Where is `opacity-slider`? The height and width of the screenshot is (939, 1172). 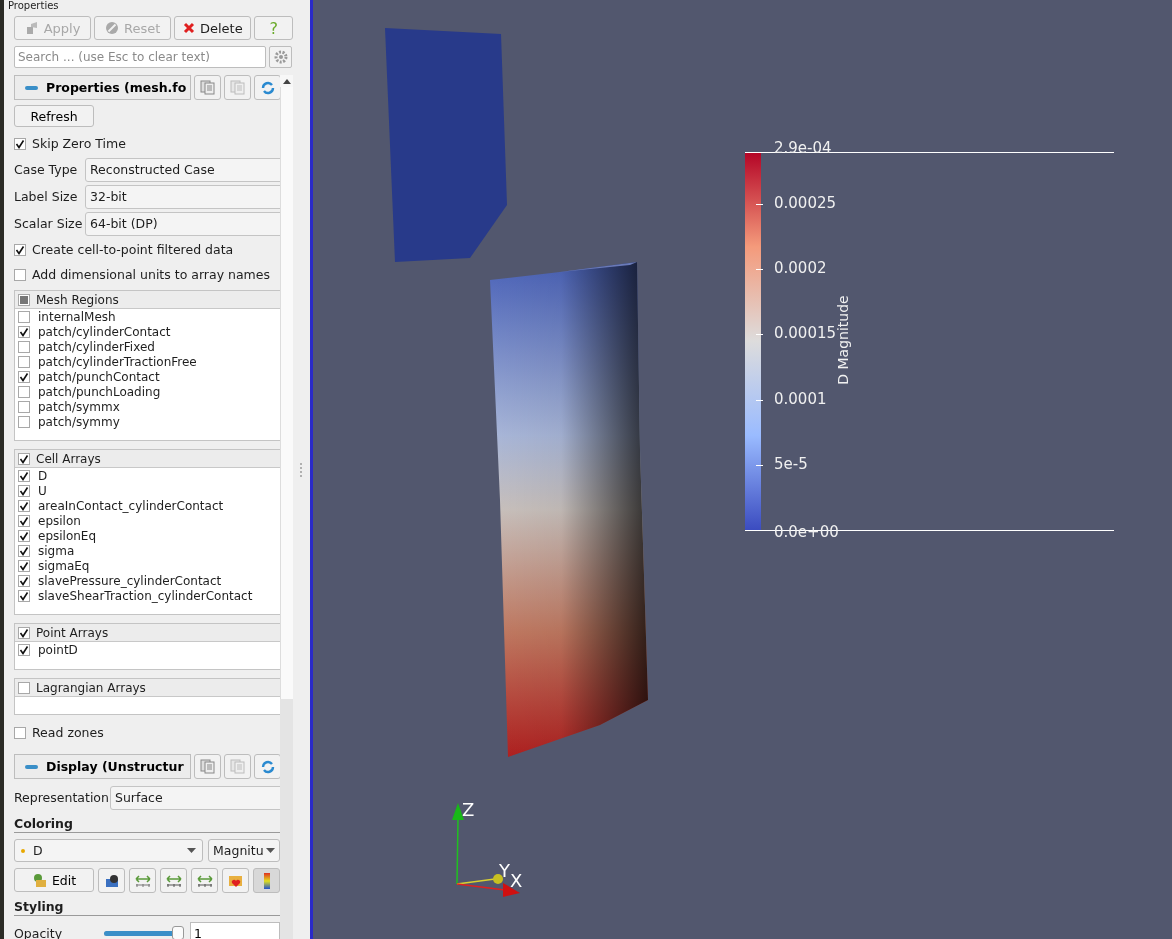 opacity-slider is located at coordinates (144, 932).